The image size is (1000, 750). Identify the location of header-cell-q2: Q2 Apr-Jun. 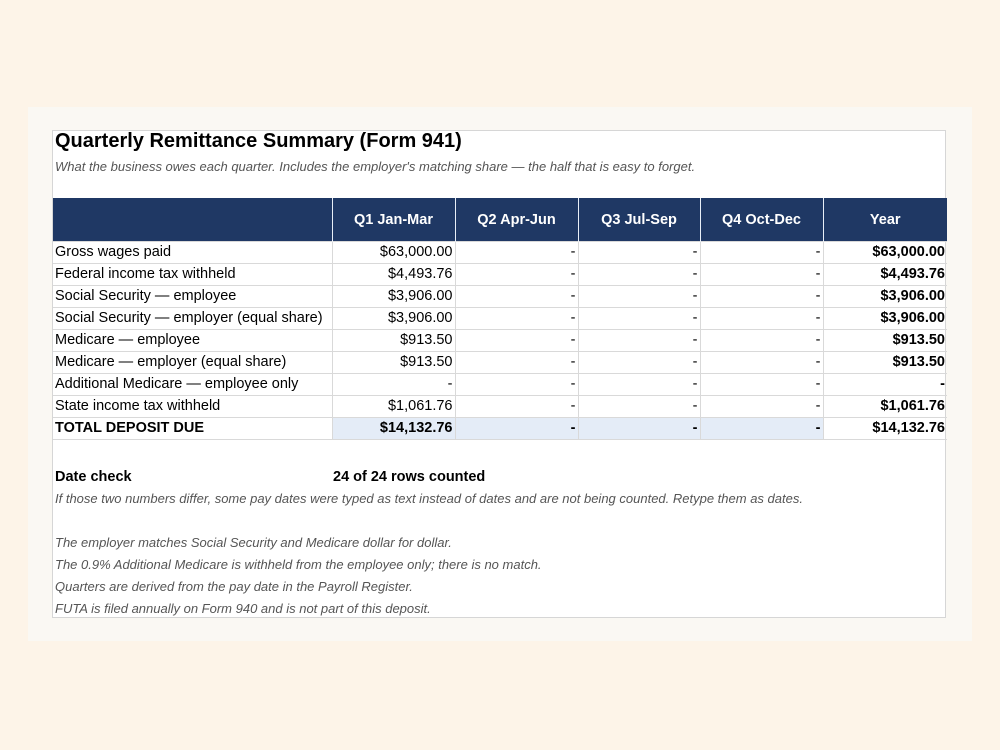
(517, 220).